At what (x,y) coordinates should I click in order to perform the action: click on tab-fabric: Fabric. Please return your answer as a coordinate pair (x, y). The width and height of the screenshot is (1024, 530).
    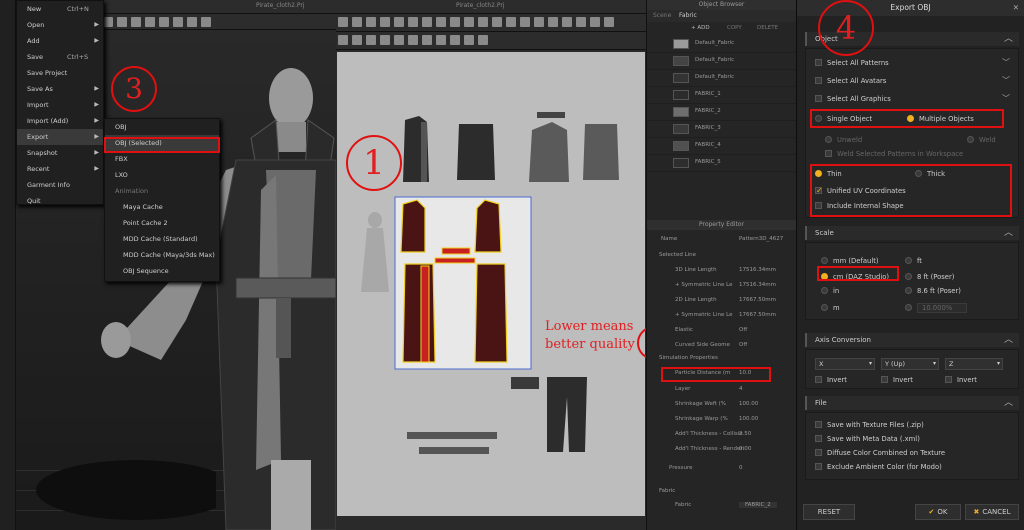
    Looking at the image, I should click on (688, 15).